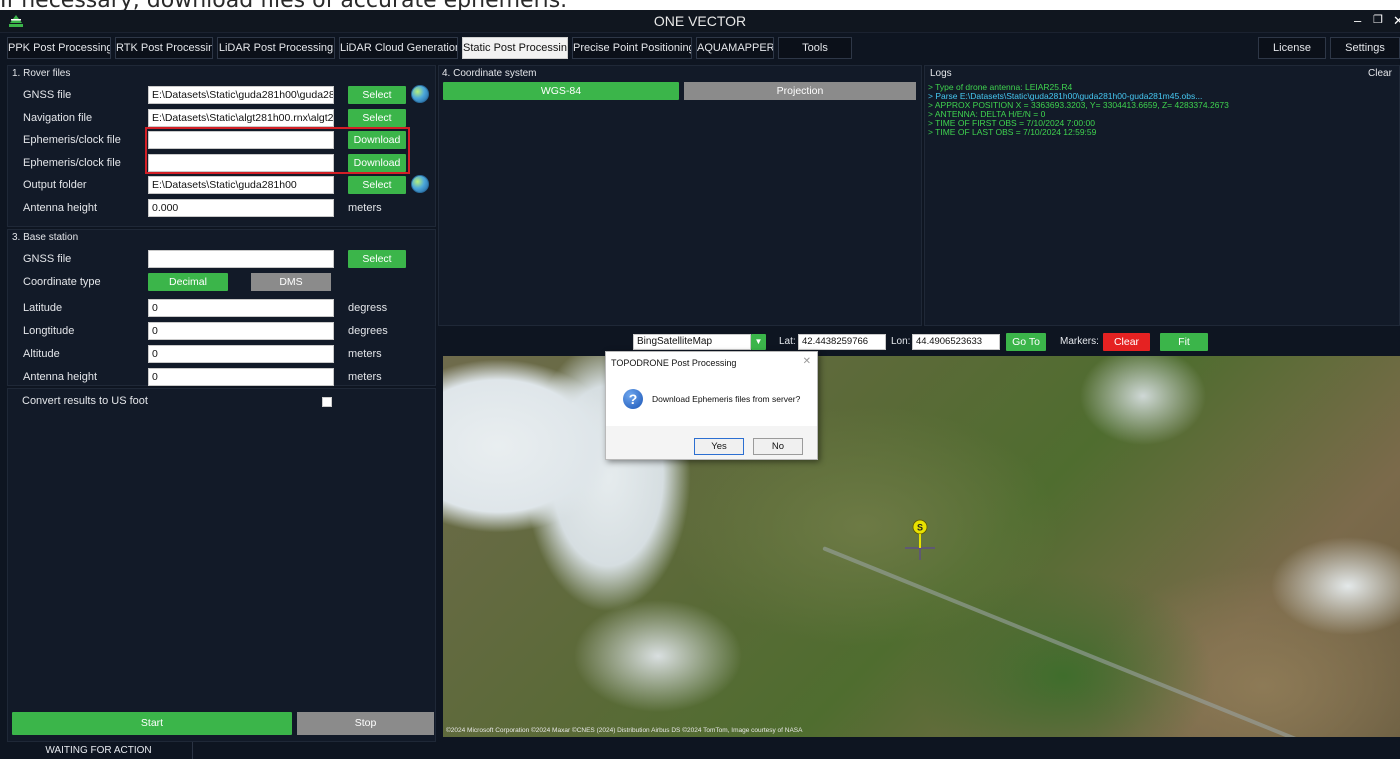 The image size is (1400, 759). Describe the element at coordinates (241, 377) in the screenshot. I see `base-antenna-height-input: 0` at that location.